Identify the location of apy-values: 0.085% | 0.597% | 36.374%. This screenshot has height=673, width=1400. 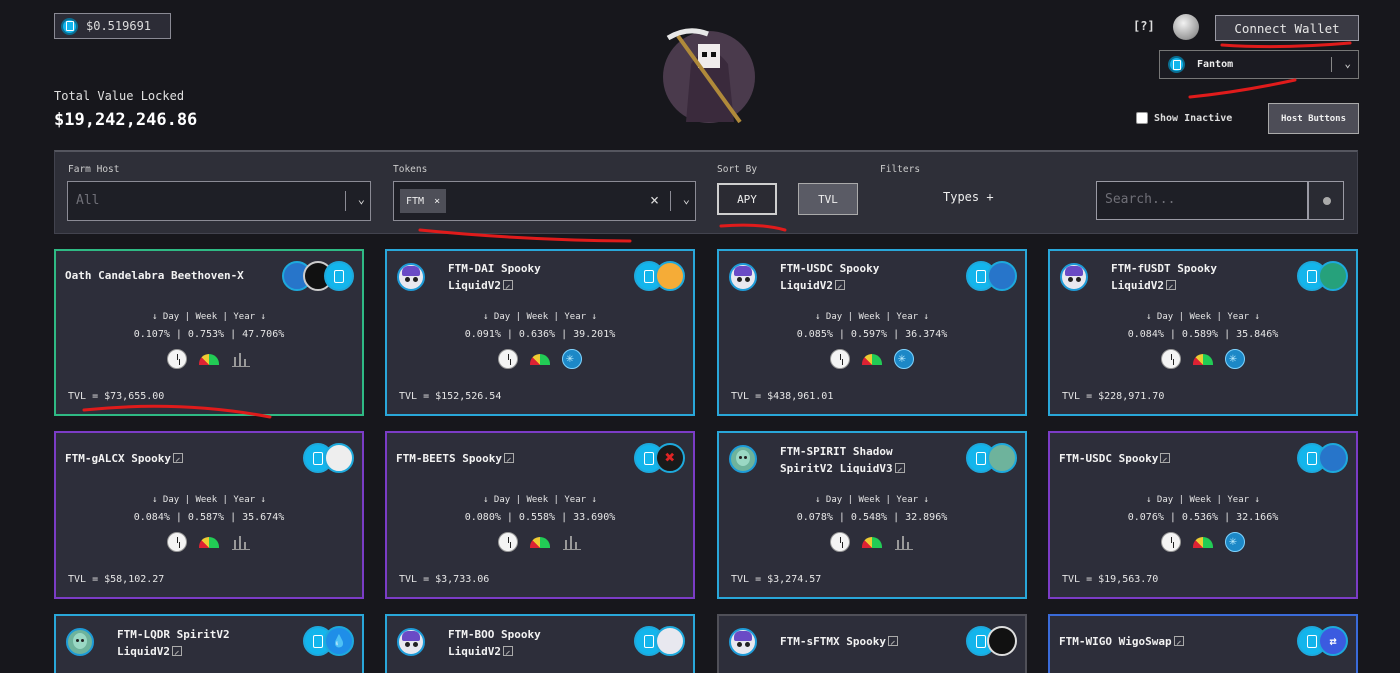
(872, 334).